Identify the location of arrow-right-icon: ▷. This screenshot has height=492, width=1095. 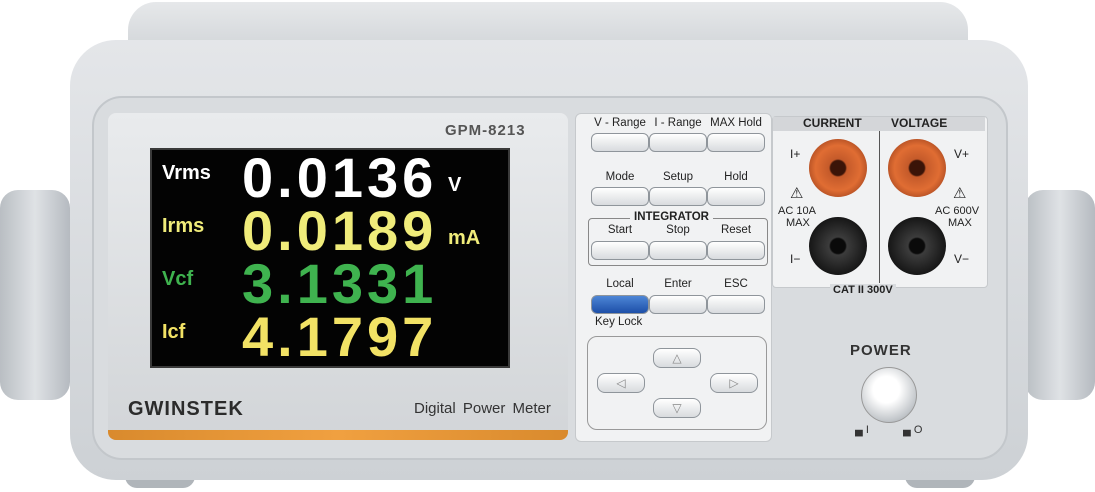
(734, 383).